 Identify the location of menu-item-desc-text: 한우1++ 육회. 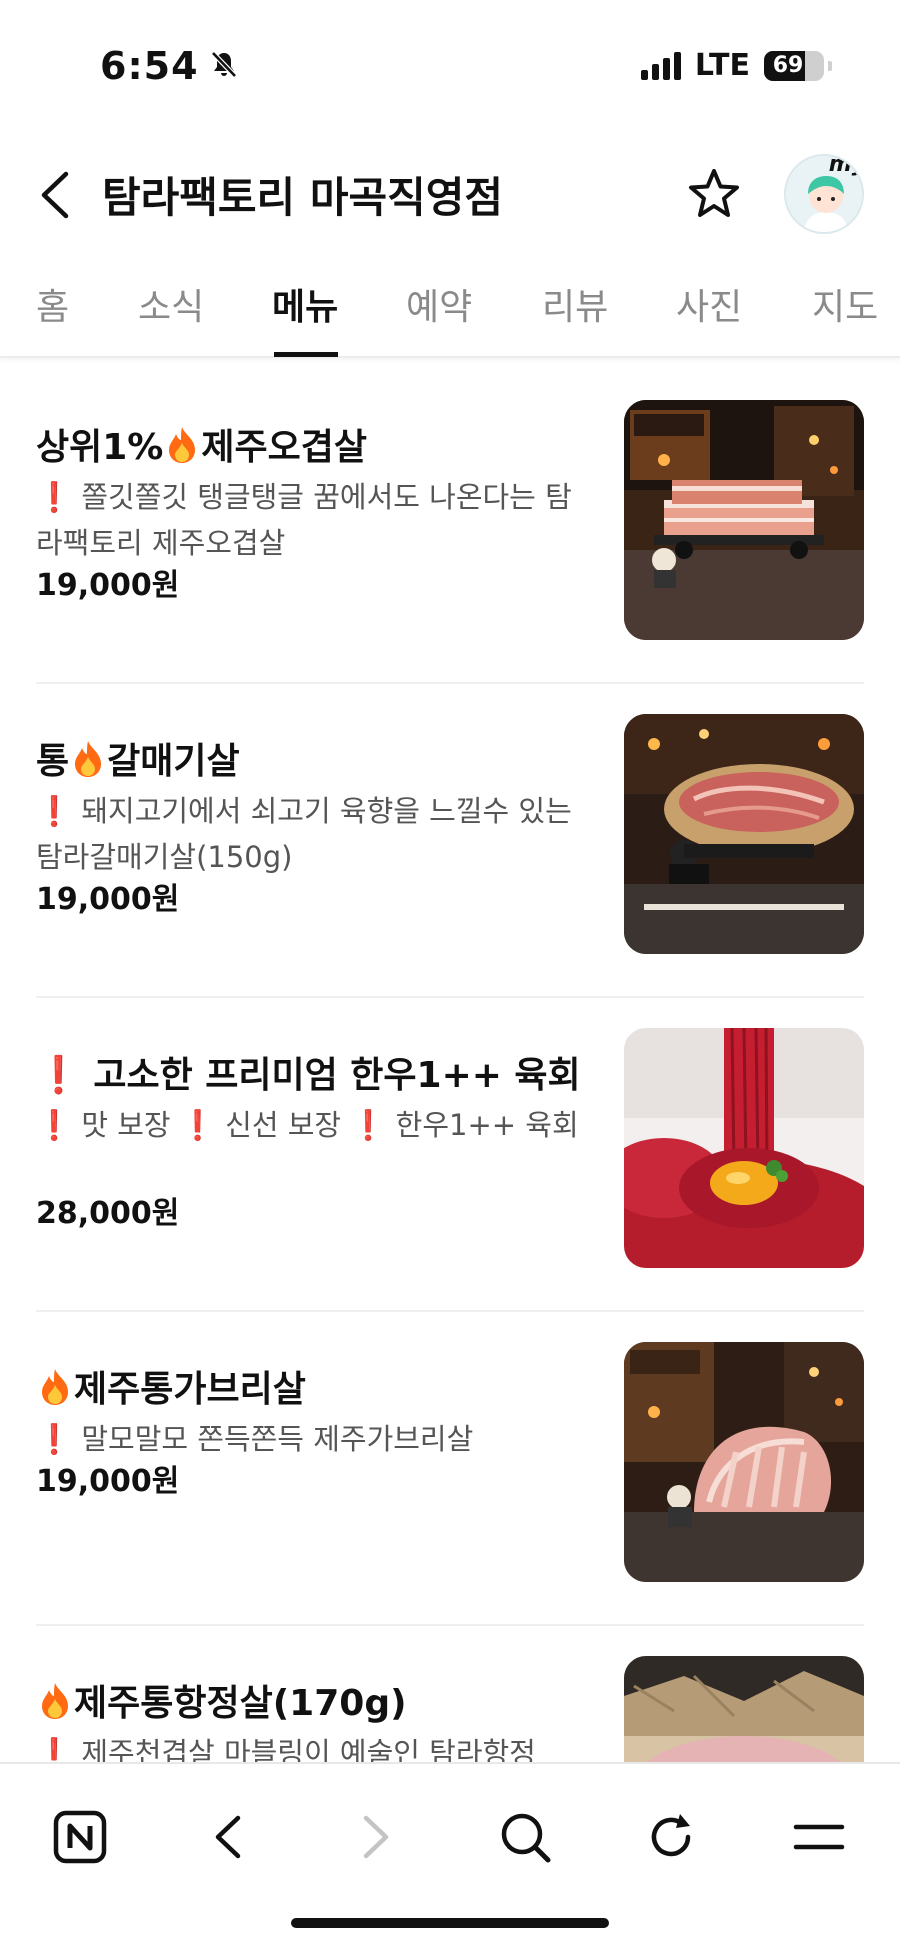
(487, 1125).